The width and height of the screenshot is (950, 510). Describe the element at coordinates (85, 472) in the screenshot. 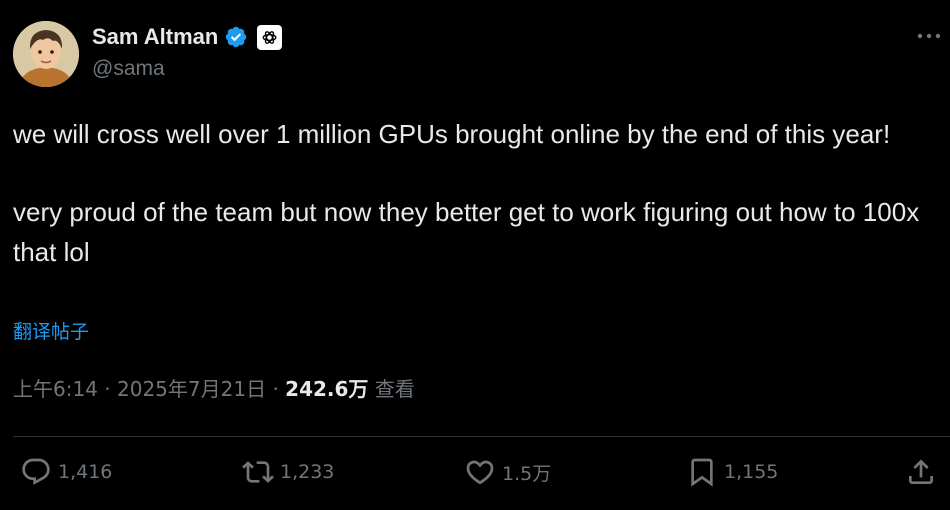

I see `reply-count: 1,416` at that location.